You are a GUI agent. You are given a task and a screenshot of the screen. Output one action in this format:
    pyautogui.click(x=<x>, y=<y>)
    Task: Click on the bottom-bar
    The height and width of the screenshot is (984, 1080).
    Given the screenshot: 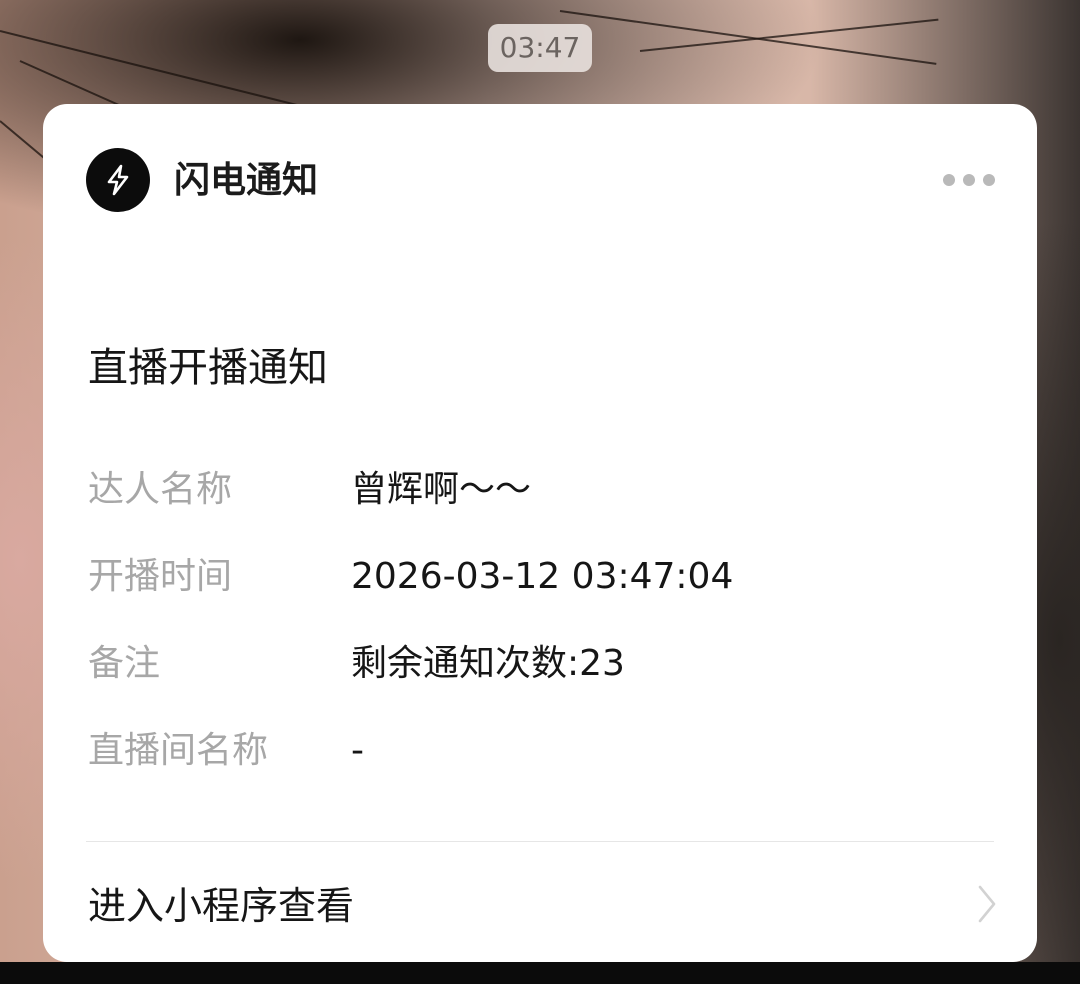 What is the action you would take?
    pyautogui.click(x=540, y=973)
    